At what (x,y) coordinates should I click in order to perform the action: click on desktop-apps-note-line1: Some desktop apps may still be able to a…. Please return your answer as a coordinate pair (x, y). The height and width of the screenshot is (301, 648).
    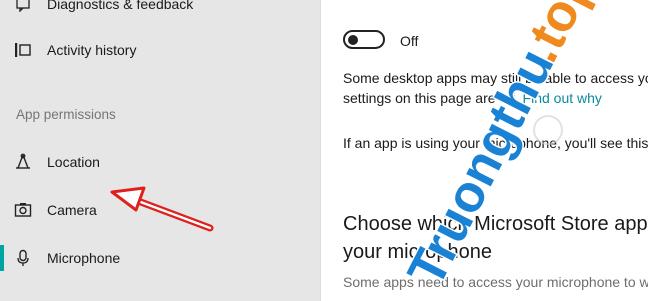
    Looking at the image, I should click on (495, 78).